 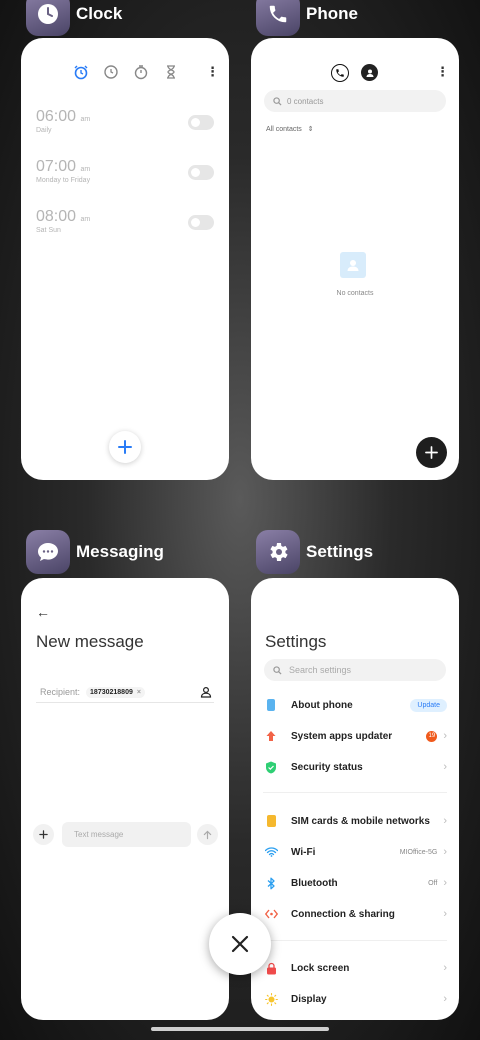 What do you see at coordinates (139, 692) in the screenshot?
I see `remove-recipient-icon: ×` at bounding box center [139, 692].